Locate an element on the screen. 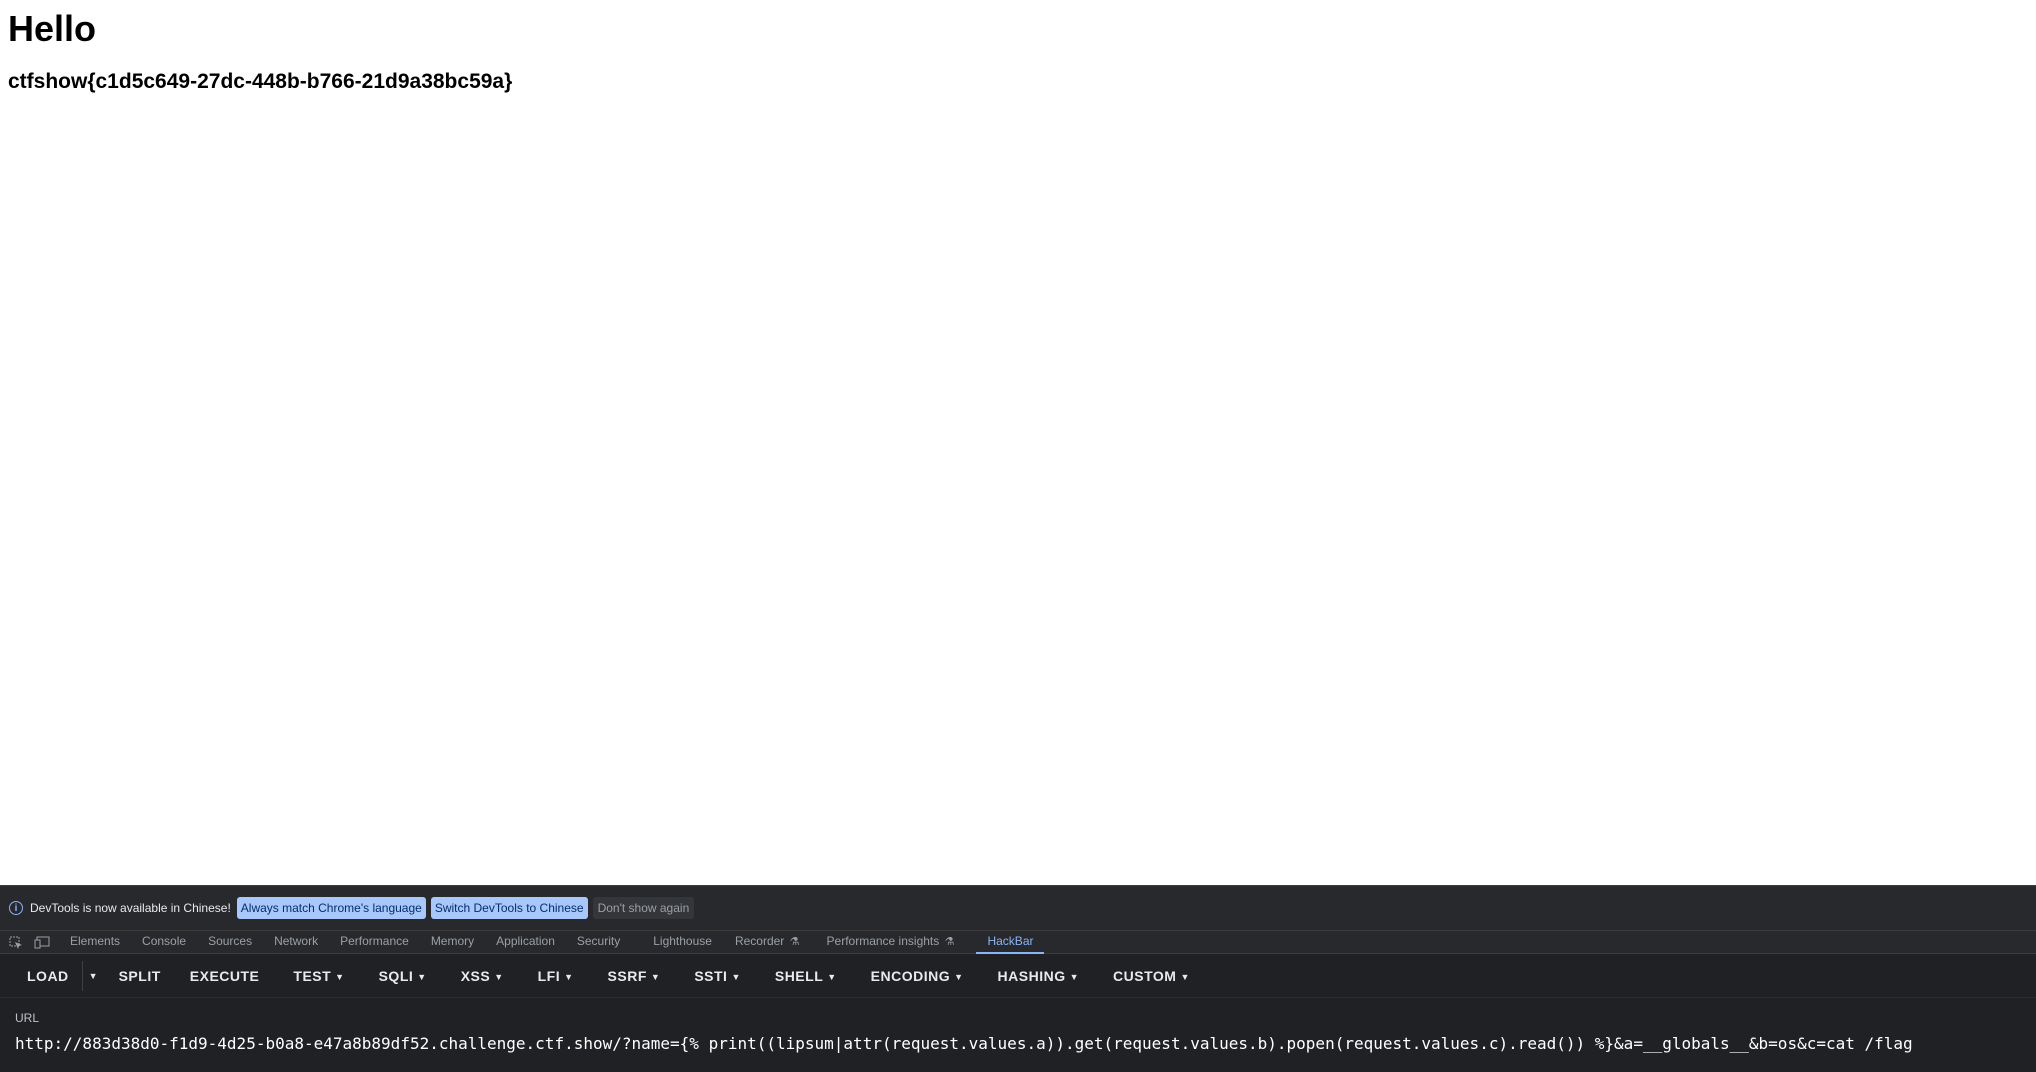  xss-menu-label: XSS is located at coordinates (475, 975).